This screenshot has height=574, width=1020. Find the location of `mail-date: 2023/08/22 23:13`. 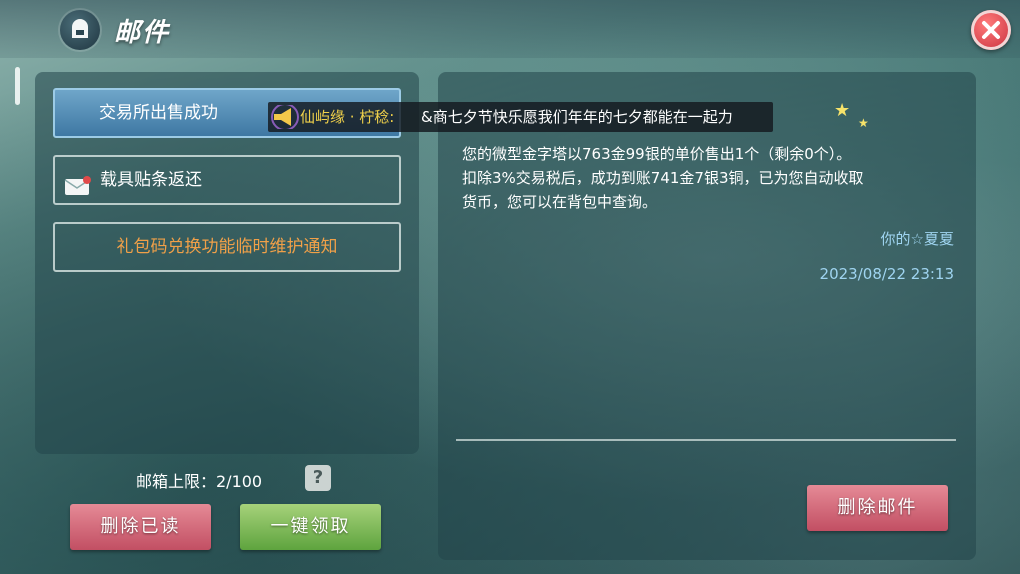

mail-date: 2023/08/22 23:13 is located at coordinates (886, 274).